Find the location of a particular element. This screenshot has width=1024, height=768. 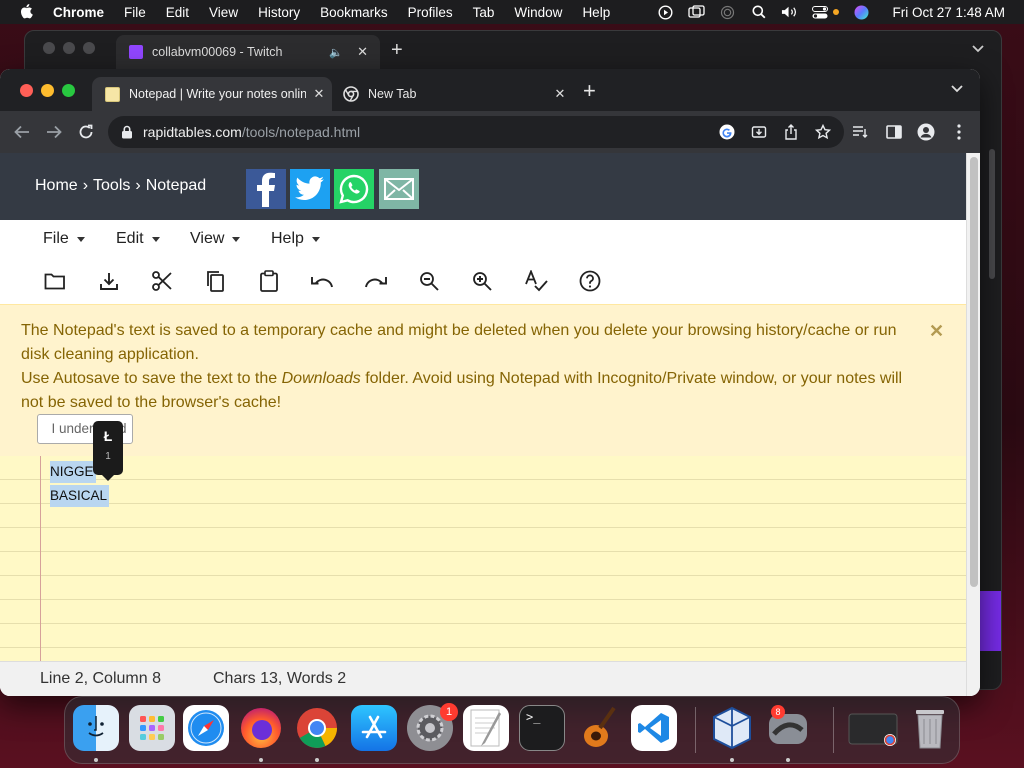

virtualbox-icon is located at coordinates (732, 728).